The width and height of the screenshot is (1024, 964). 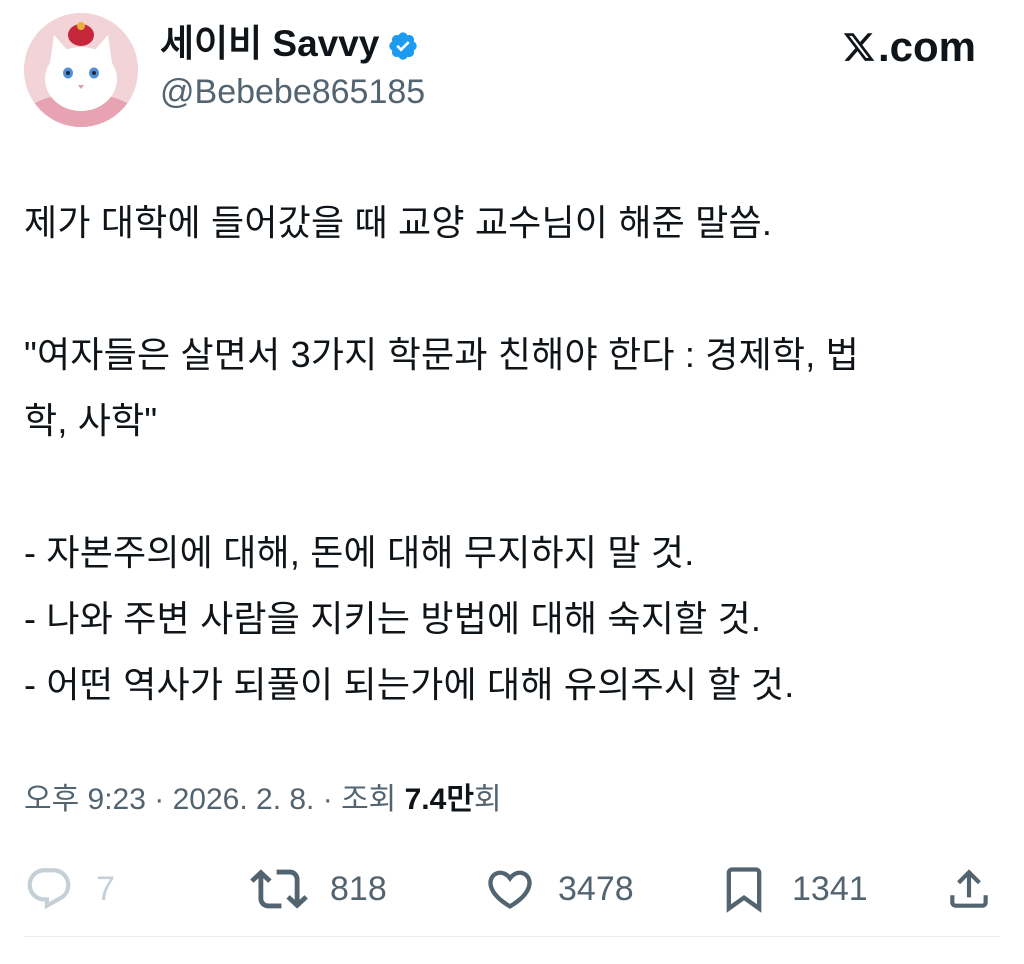 I want to click on tweet-meta: 오후 9:23 · 2026. 2. 8. · 조회 7.4만회, so click(x=263, y=800).